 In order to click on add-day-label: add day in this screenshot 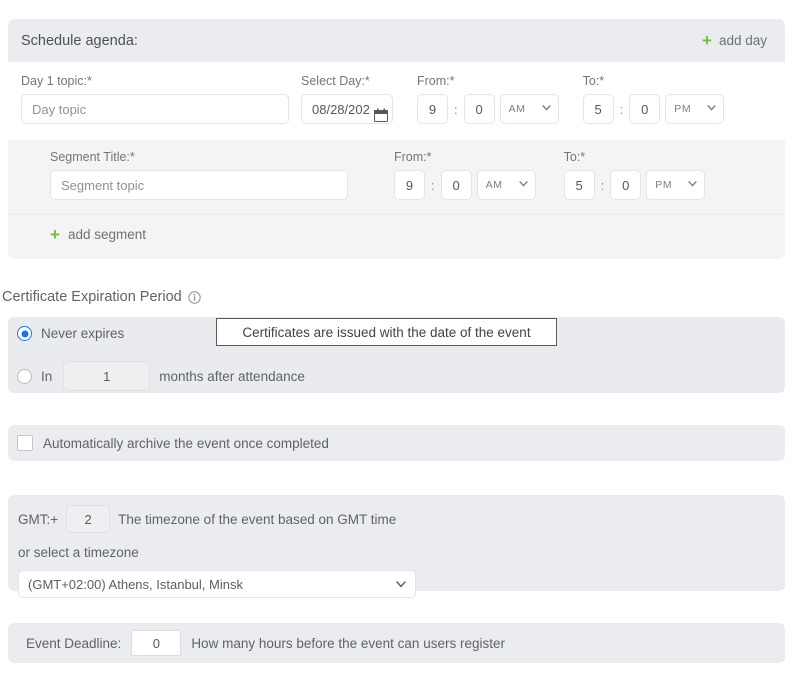, I will do `click(742, 40)`.